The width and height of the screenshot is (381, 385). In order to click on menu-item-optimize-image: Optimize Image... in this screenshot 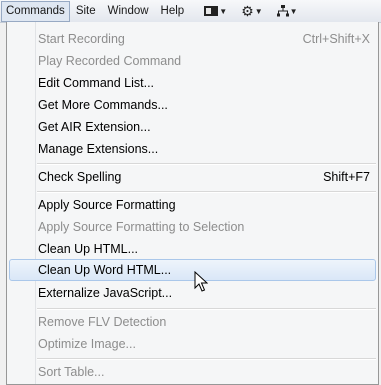, I will do `click(192, 344)`.